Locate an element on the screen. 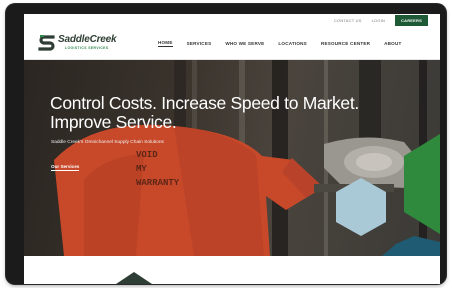 This screenshot has height=288, width=452. nav-item-who-we-serve: WHO WE SERVE is located at coordinates (244, 43).